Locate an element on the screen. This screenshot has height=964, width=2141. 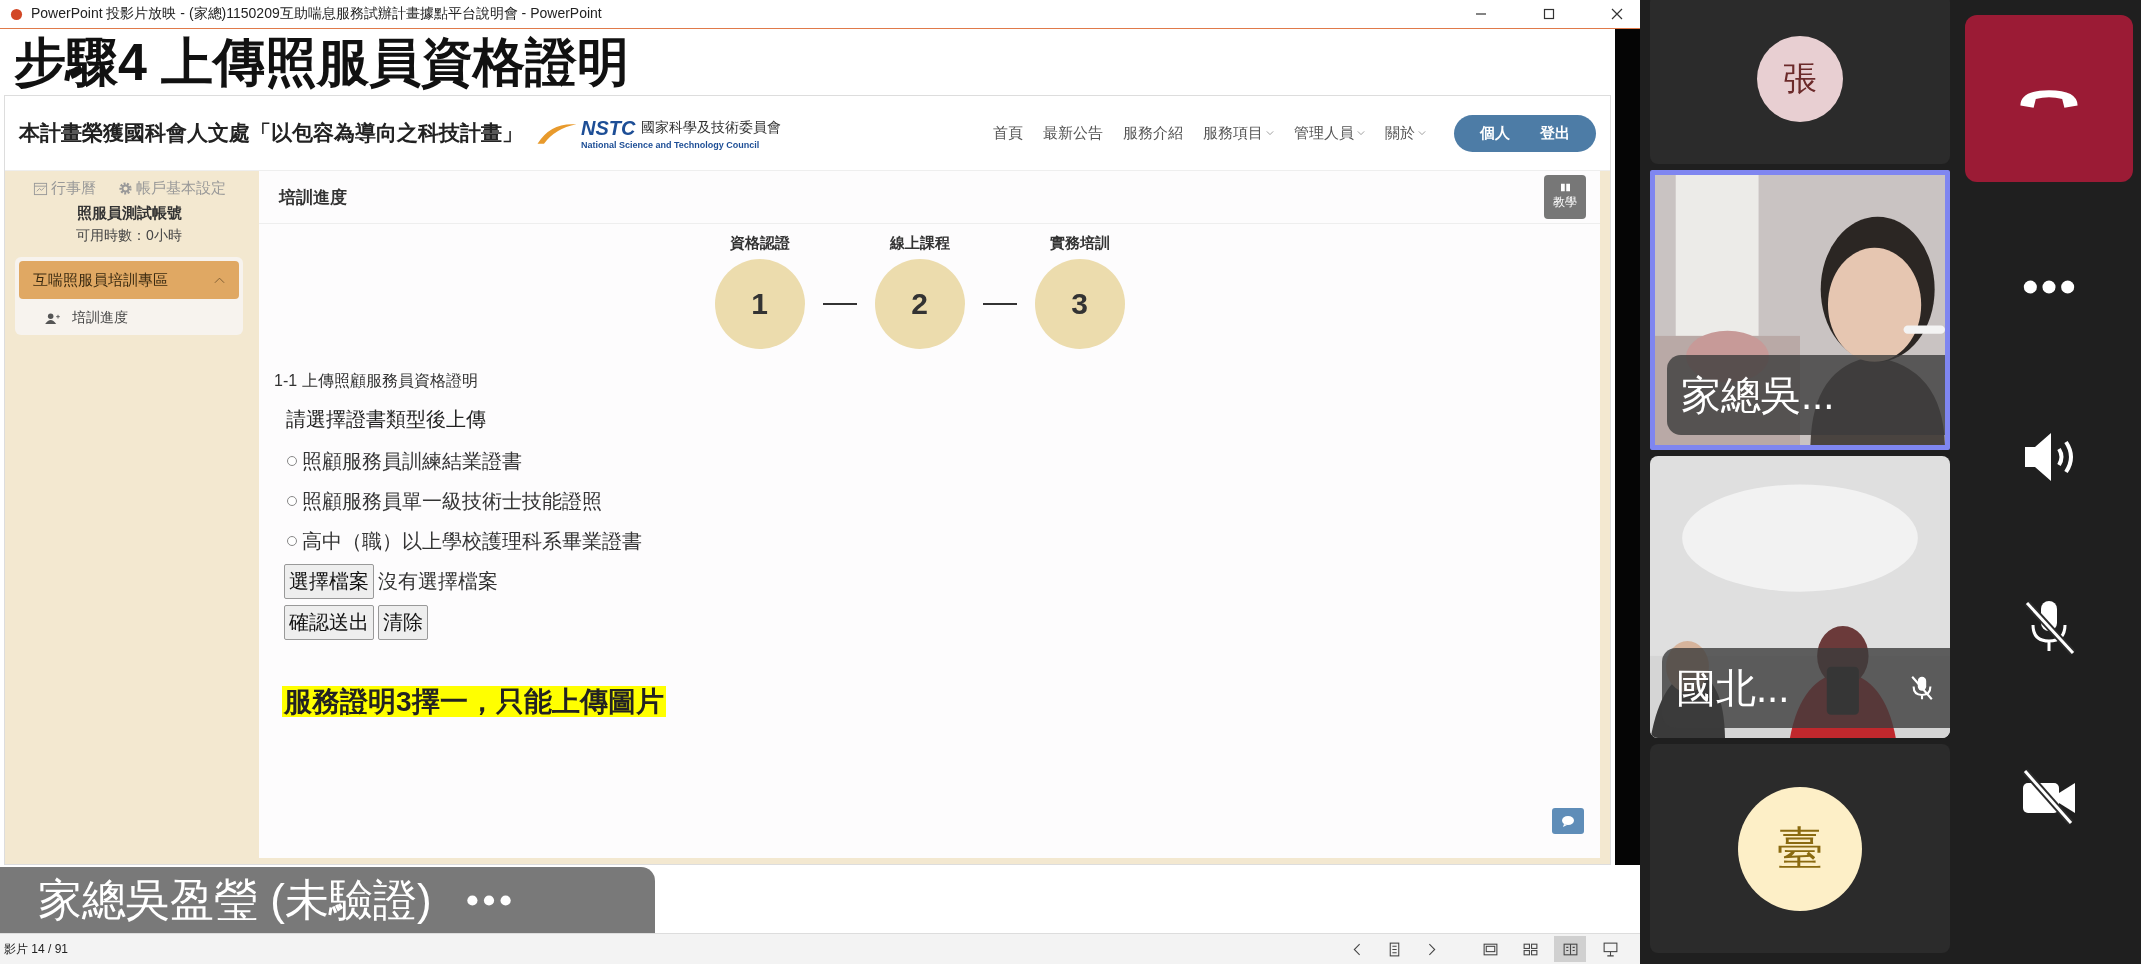
section-title: 1-1 上傳照顧服務員資格證明 is located at coordinates (376, 381).